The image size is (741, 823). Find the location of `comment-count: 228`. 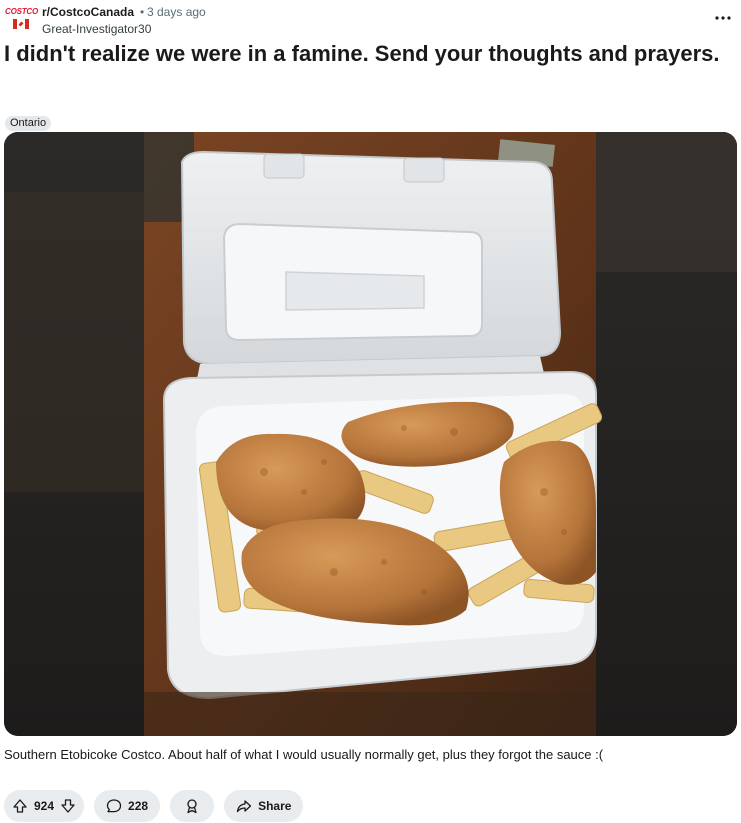

comment-count: 228 is located at coordinates (138, 806).